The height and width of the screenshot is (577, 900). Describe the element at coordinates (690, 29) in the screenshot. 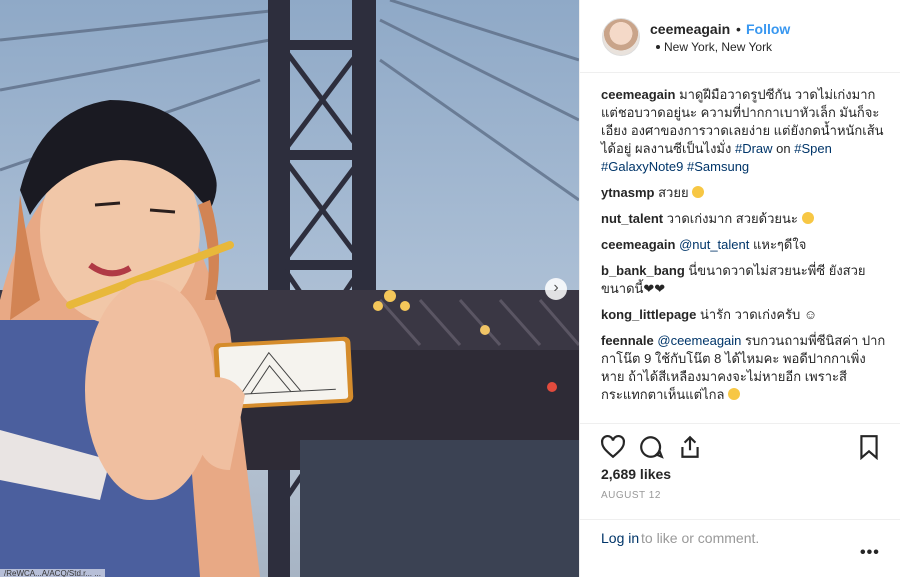

I see `username-link: ceemeagain` at that location.